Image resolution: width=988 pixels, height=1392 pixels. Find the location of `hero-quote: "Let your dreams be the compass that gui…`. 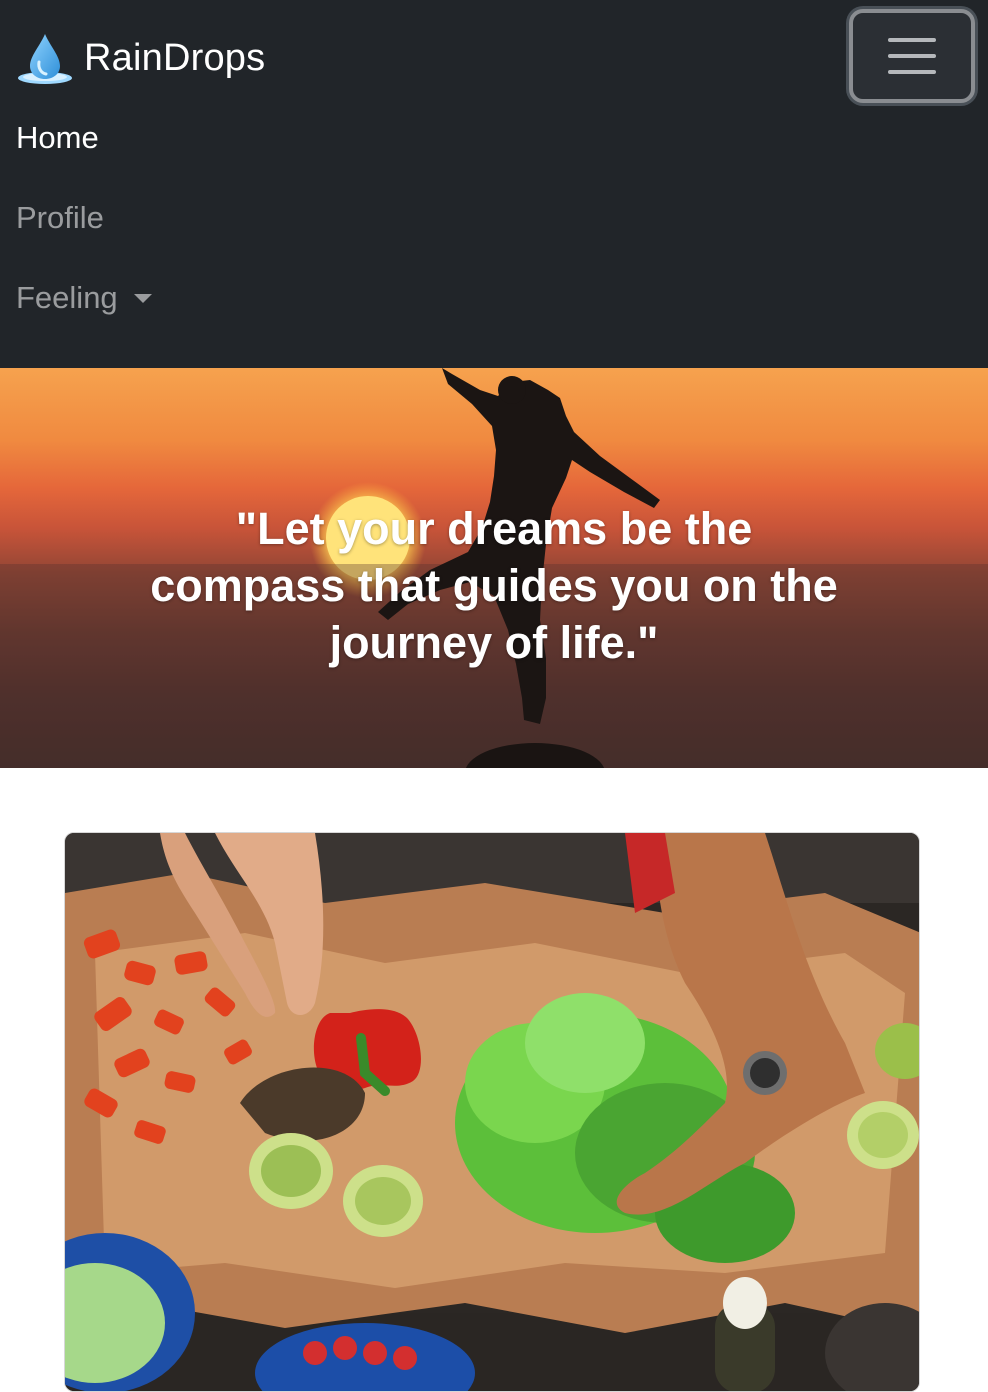

hero-quote: "Let your dreams be the compass that gui… is located at coordinates (494, 585).